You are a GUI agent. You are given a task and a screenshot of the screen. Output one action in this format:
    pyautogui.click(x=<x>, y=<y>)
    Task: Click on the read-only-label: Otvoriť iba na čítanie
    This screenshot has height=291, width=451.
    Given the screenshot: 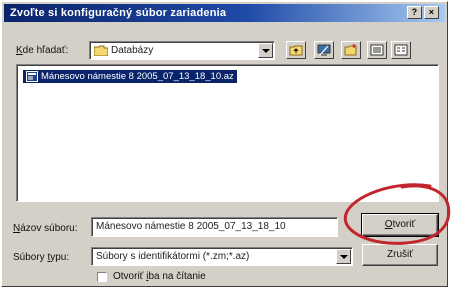 What is the action you would take?
    pyautogui.click(x=159, y=276)
    